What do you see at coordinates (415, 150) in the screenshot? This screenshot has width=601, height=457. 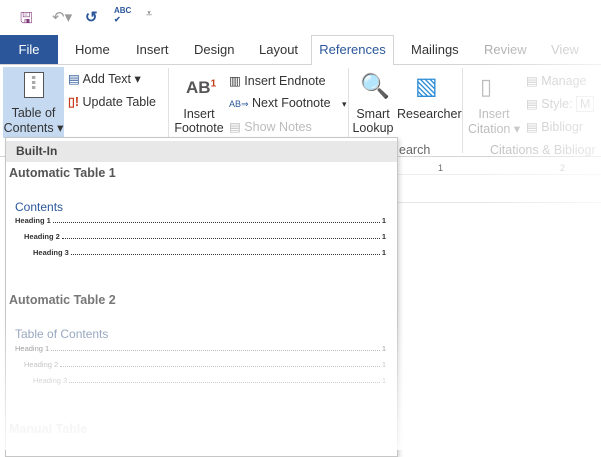 I see `research-group-label: earch` at bounding box center [415, 150].